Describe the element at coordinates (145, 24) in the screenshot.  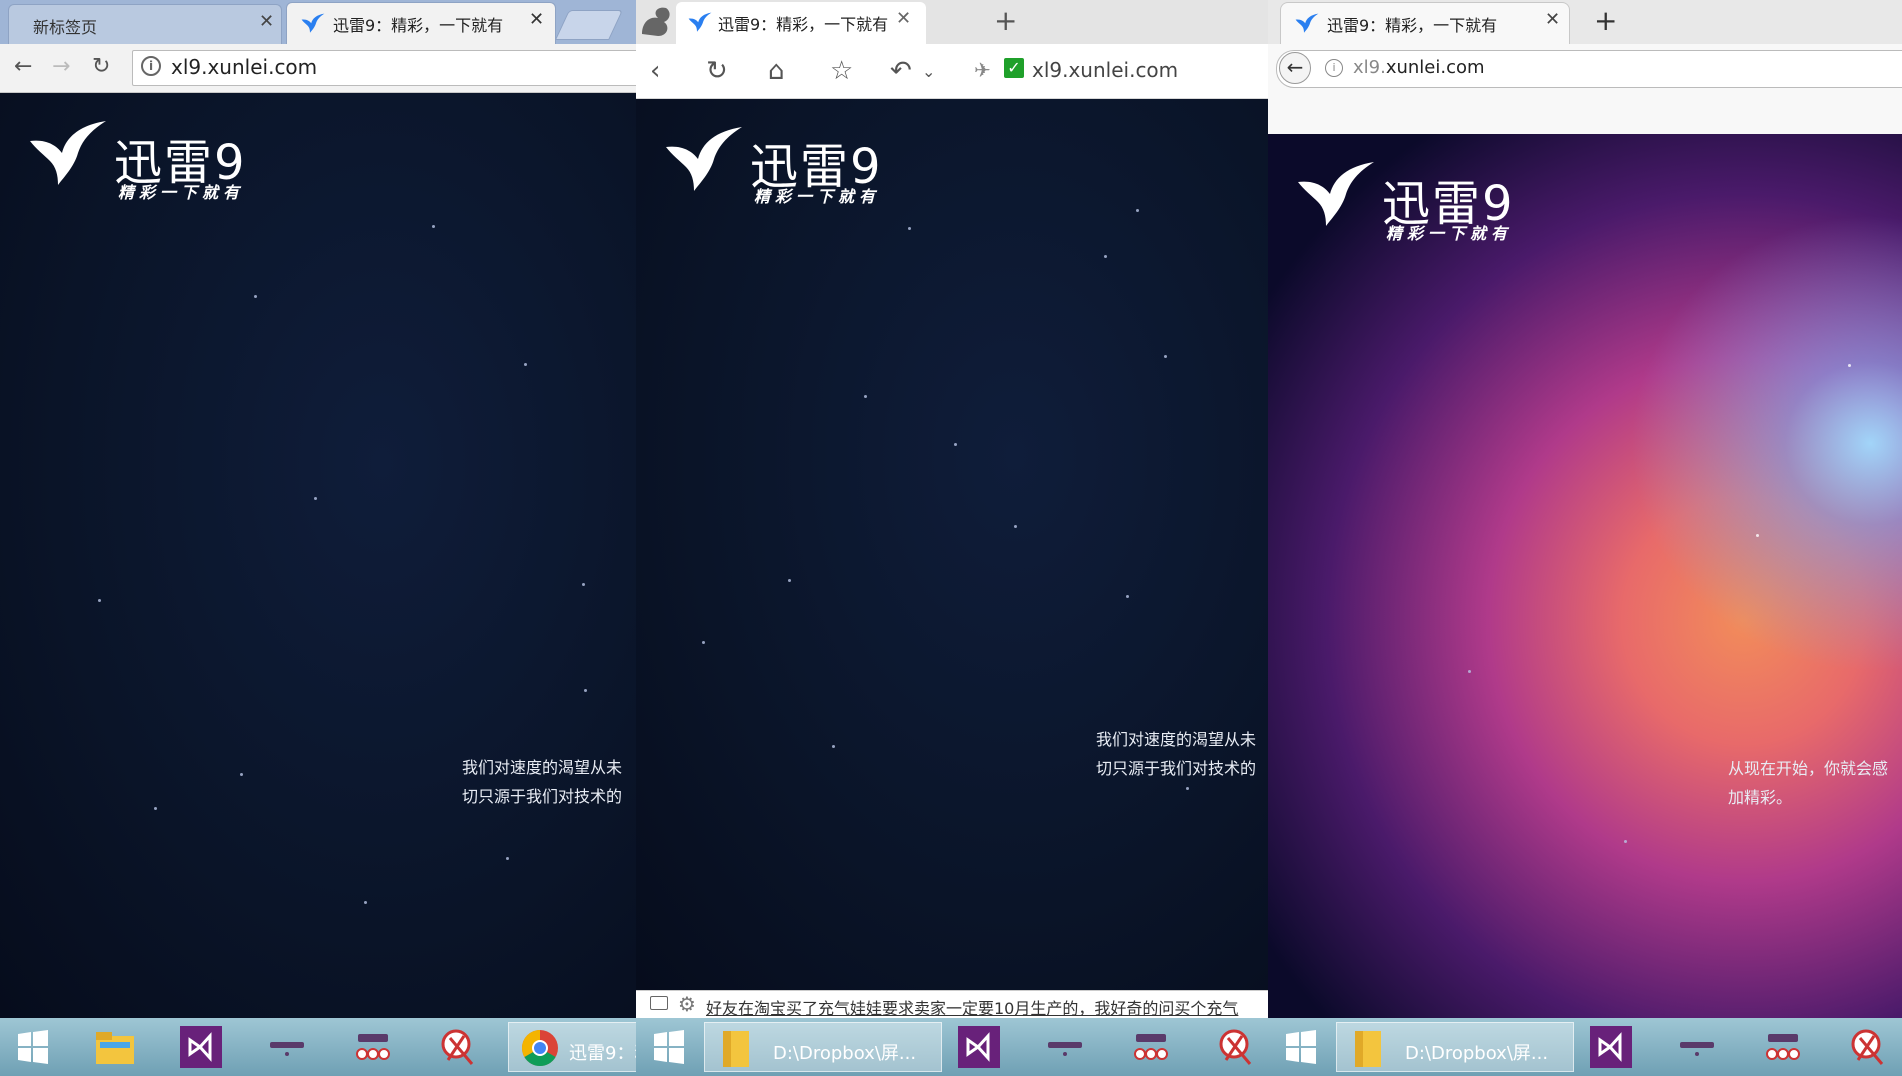
I see `tab-new-tab: 新标签页 ✕` at that location.